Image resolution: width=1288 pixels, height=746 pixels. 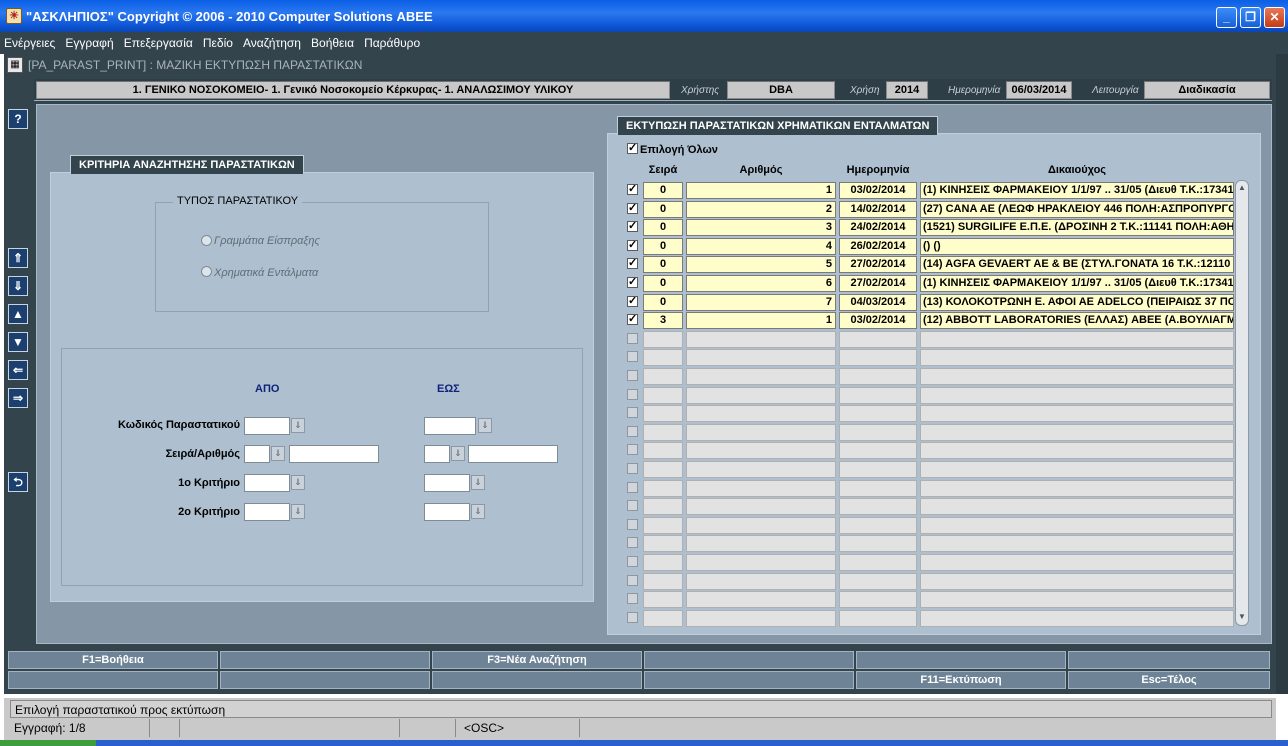 What do you see at coordinates (961, 680) in the screenshot?
I see `f11-print-button: F11=Εκτύπωση` at bounding box center [961, 680].